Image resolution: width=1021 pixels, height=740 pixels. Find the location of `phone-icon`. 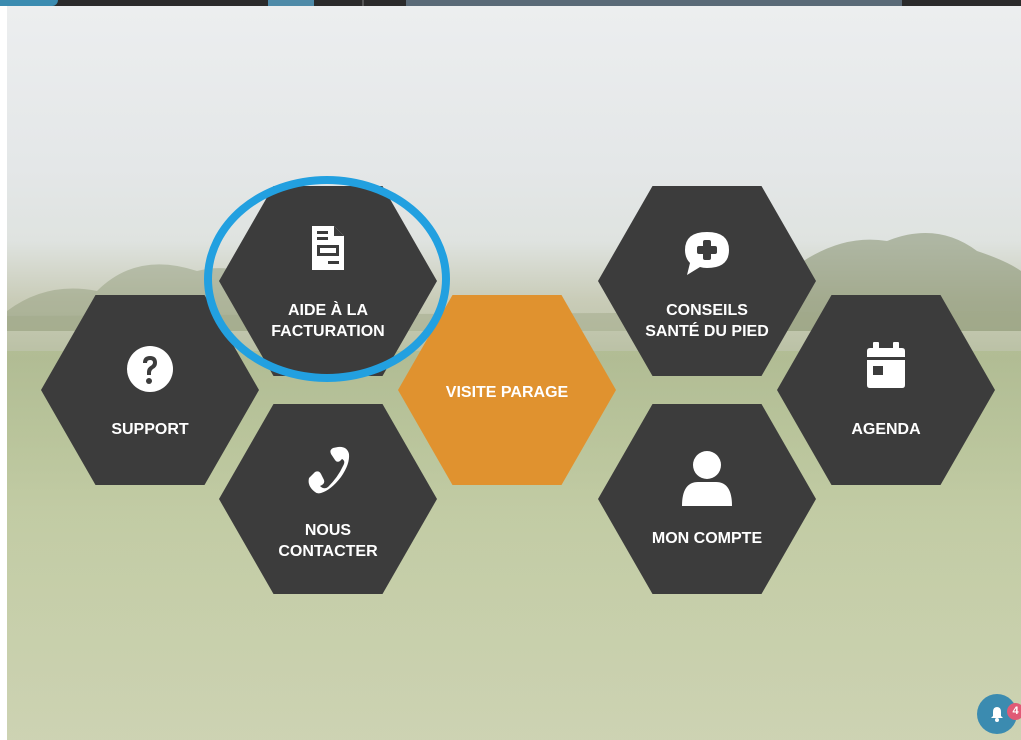

phone-icon is located at coordinates (329, 470).